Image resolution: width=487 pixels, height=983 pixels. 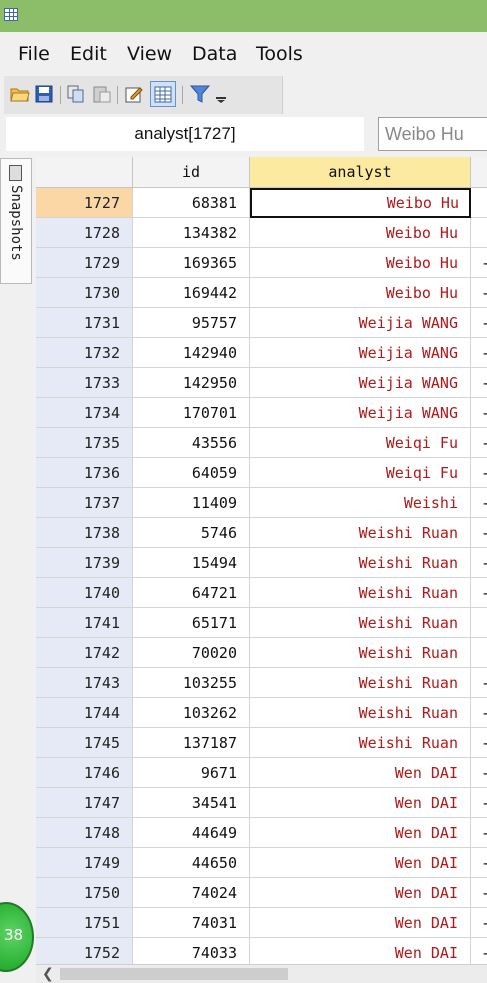 I want to click on row-number: 1752, so click(x=84, y=952).